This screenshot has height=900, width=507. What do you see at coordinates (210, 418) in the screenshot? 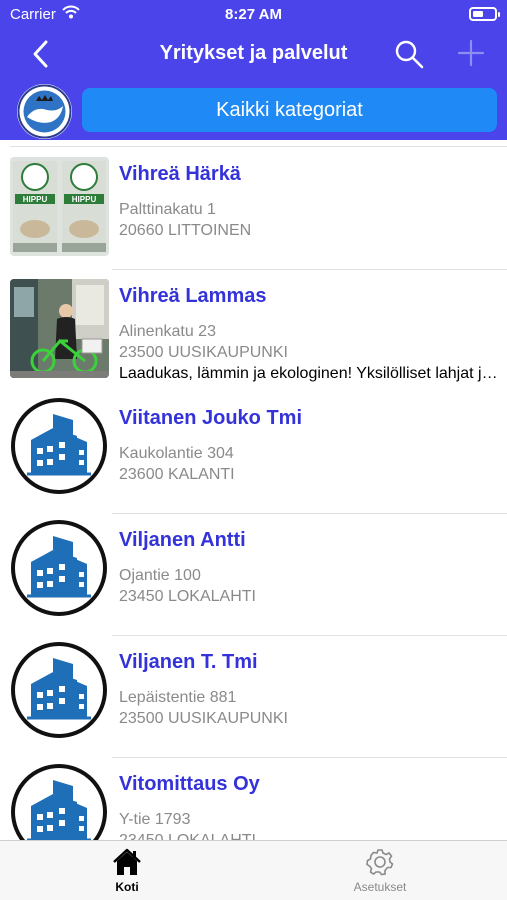
I see `listing-name: Viitanen Jouko Tmi` at bounding box center [210, 418].